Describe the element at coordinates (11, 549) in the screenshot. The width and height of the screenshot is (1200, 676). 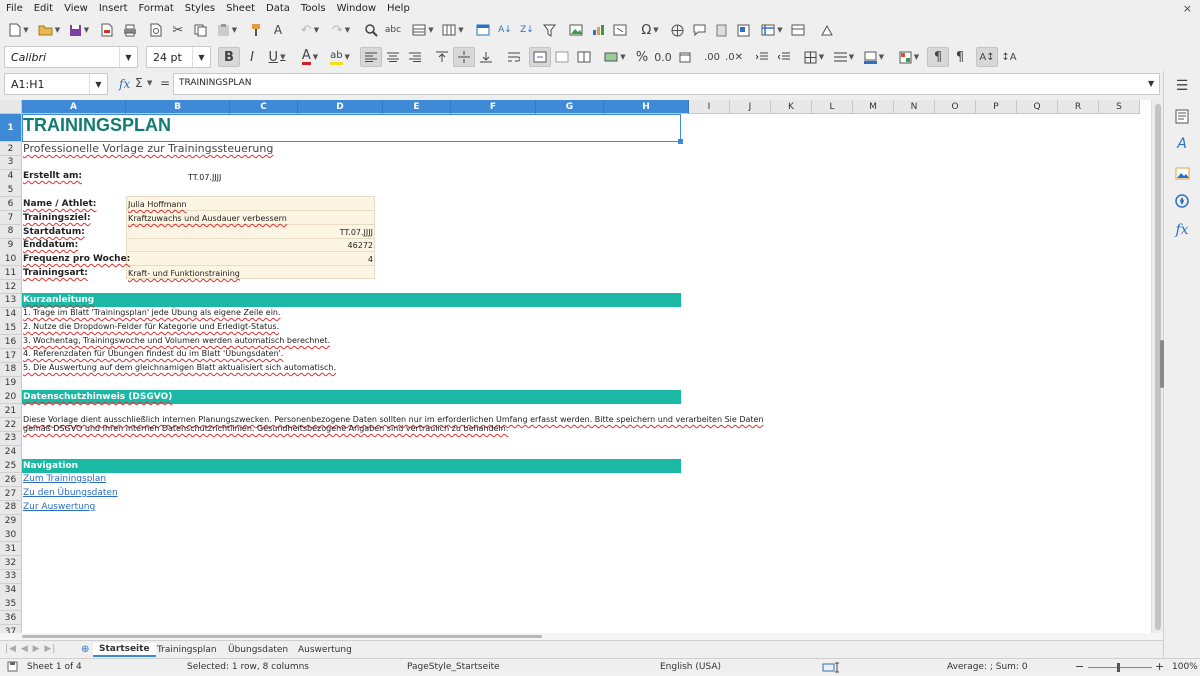
I see `row-header: 31` at that location.